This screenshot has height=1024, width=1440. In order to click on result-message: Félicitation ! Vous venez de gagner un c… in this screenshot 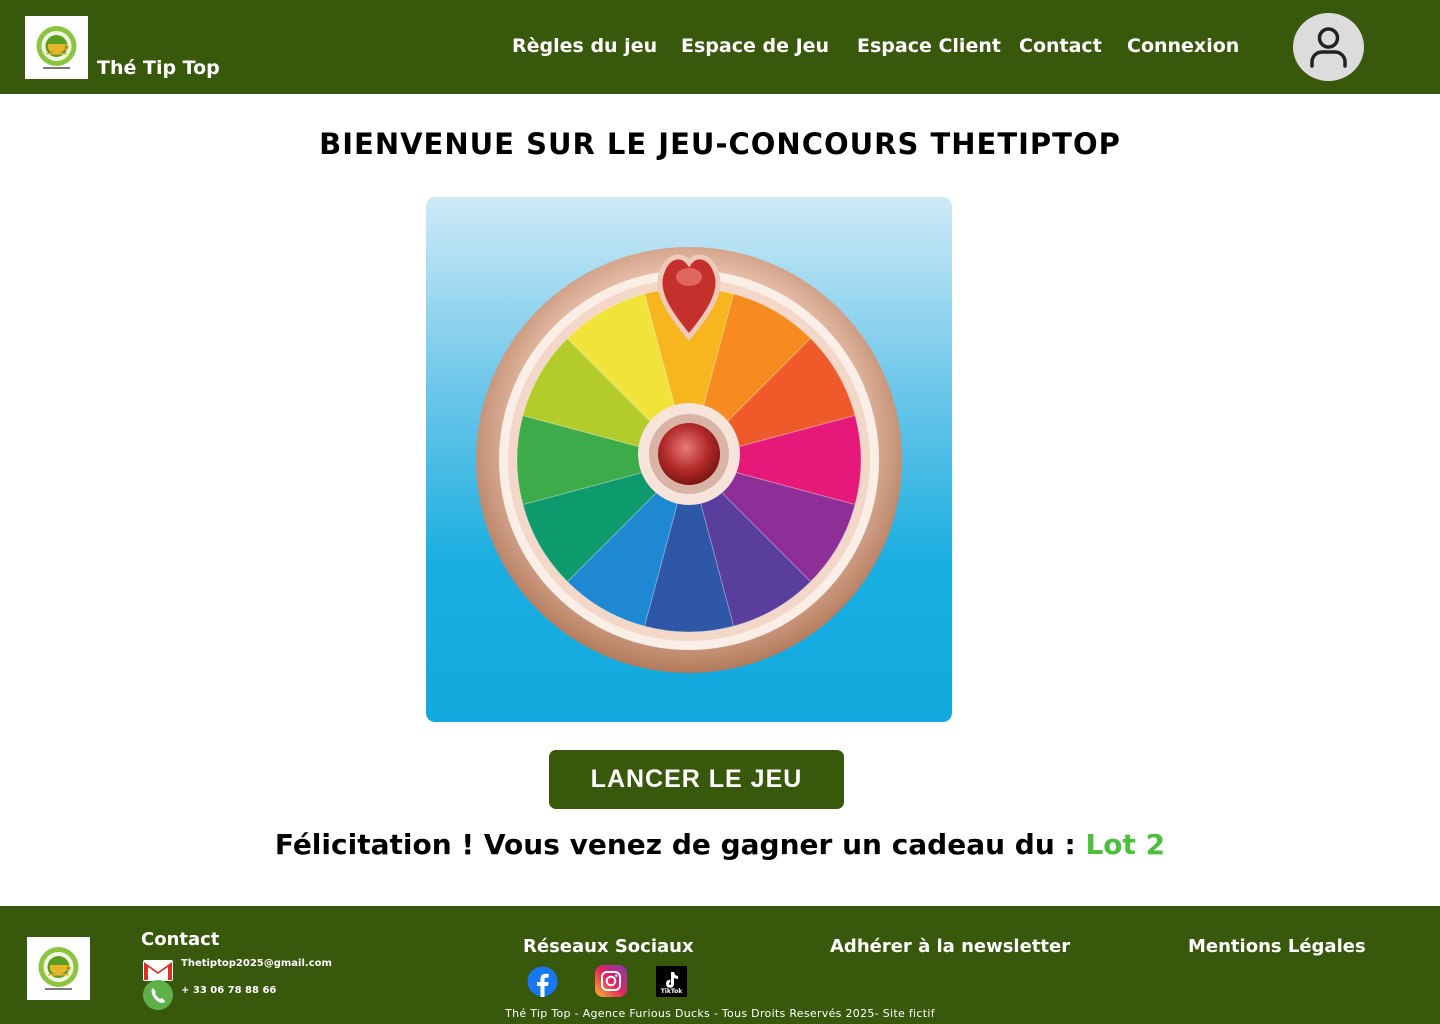, I will do `click(720, 844)`.